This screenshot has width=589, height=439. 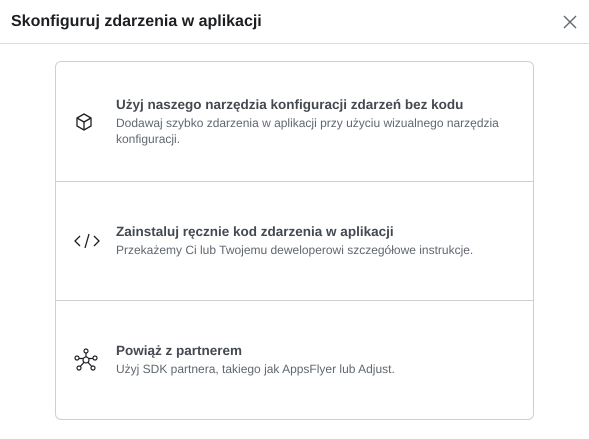 I want to click on close-icon, so click(x=570, y=21).